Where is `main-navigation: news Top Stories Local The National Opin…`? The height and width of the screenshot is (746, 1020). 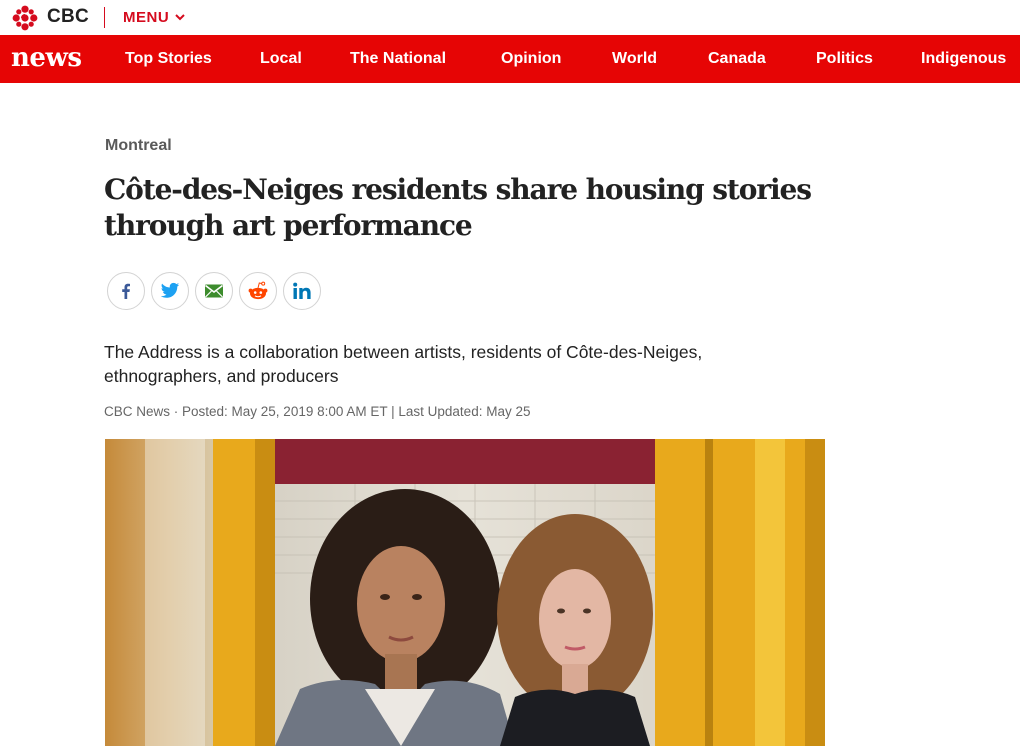
main-navigation: news Top Stories Local The National Opin… is located at coordinates (510, 59).